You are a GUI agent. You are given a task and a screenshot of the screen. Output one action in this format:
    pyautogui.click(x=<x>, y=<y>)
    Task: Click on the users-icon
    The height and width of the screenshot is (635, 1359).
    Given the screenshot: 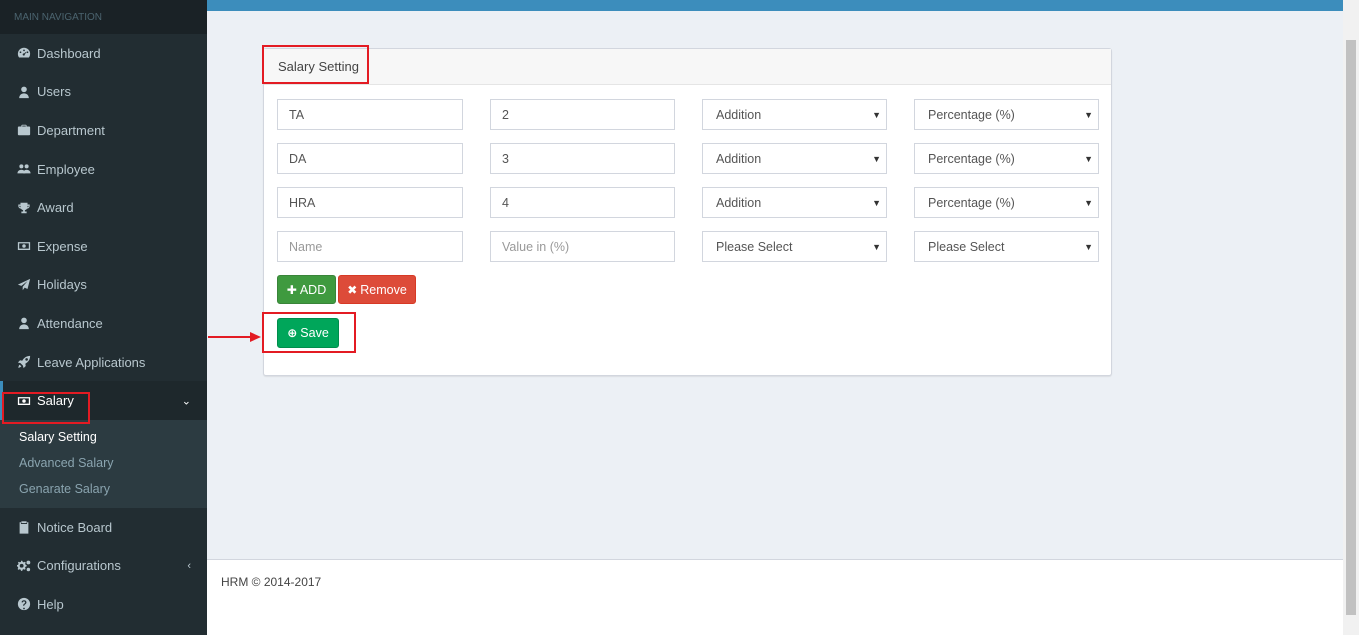 What is the action you would take?
    pyautogui.click(x=24, y=169)
    